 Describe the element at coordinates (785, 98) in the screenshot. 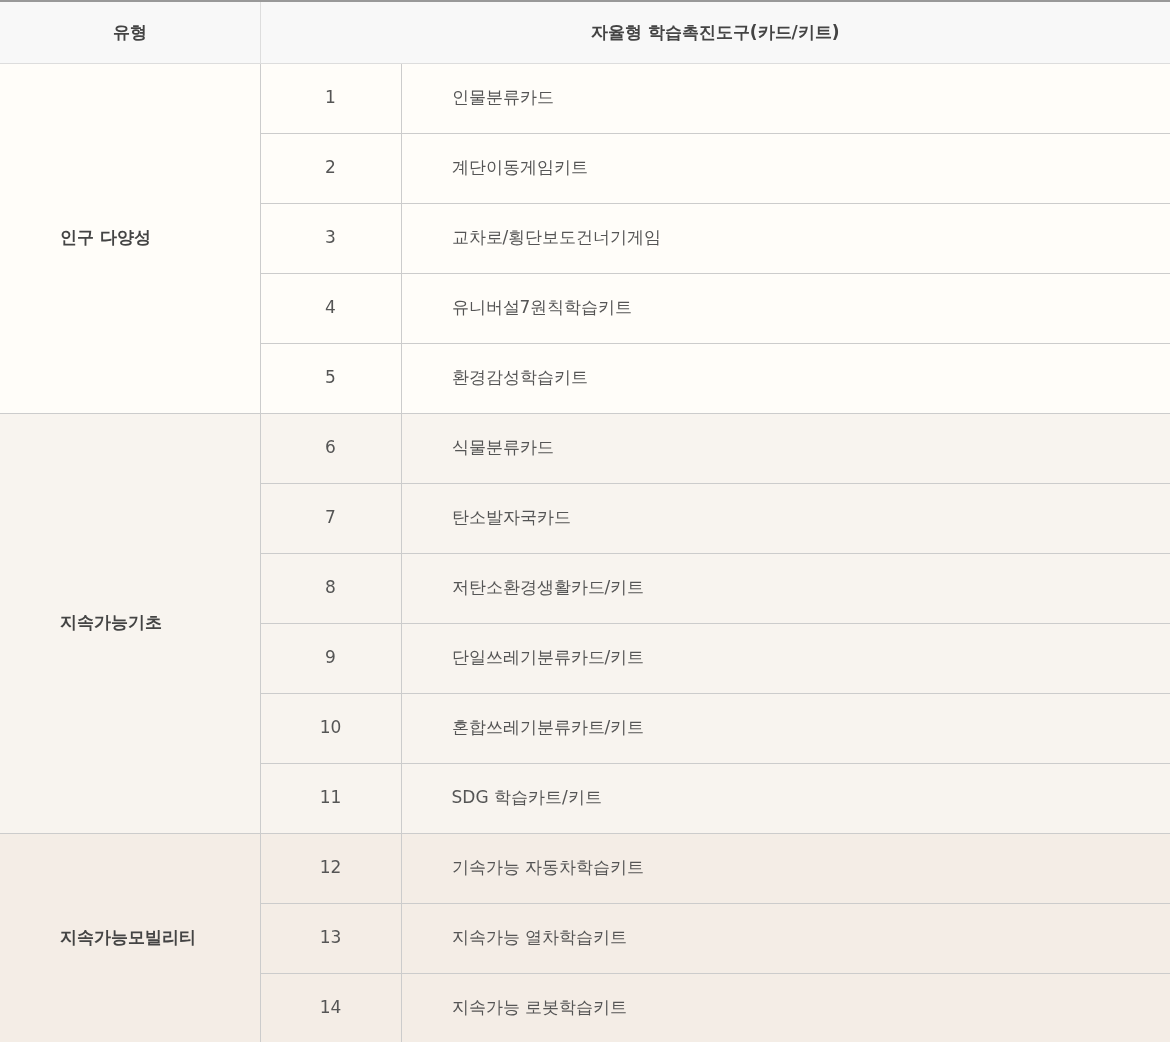

I see `table-cell: 인물분류카드` at that location.